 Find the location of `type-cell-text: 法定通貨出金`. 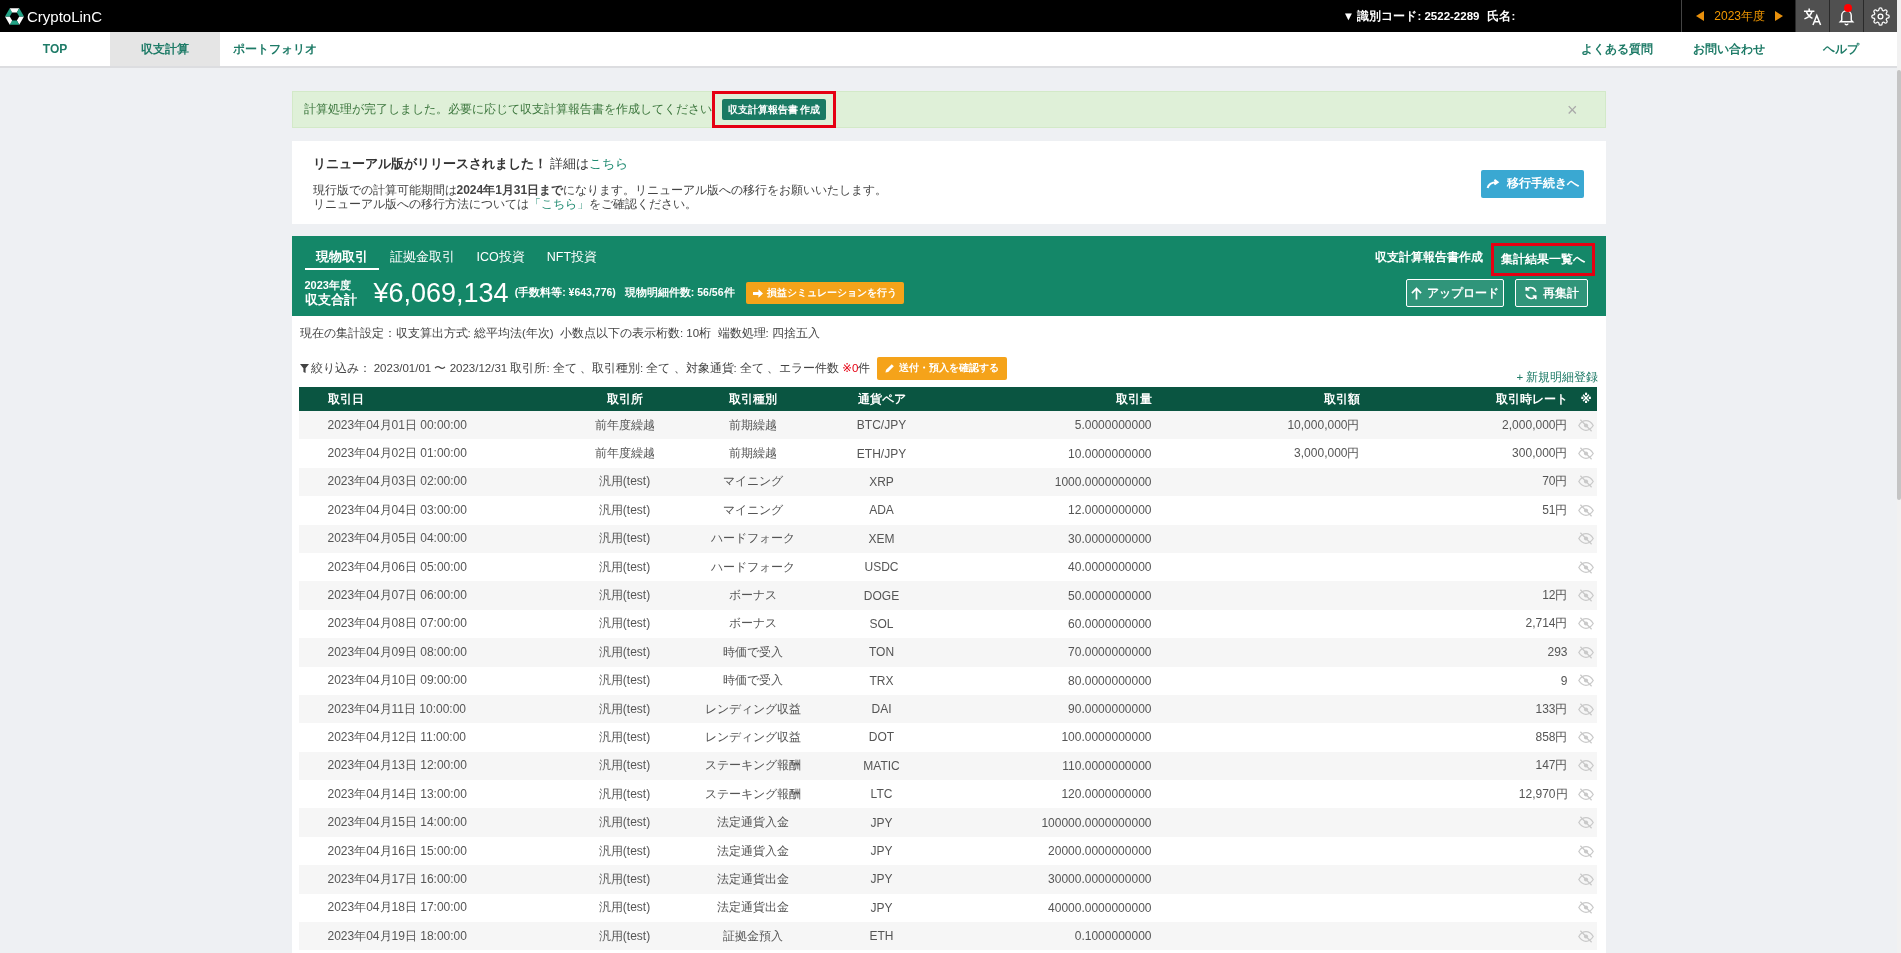

type-cell-text: 法定通貨出金 is located at coordinates (752, 879).